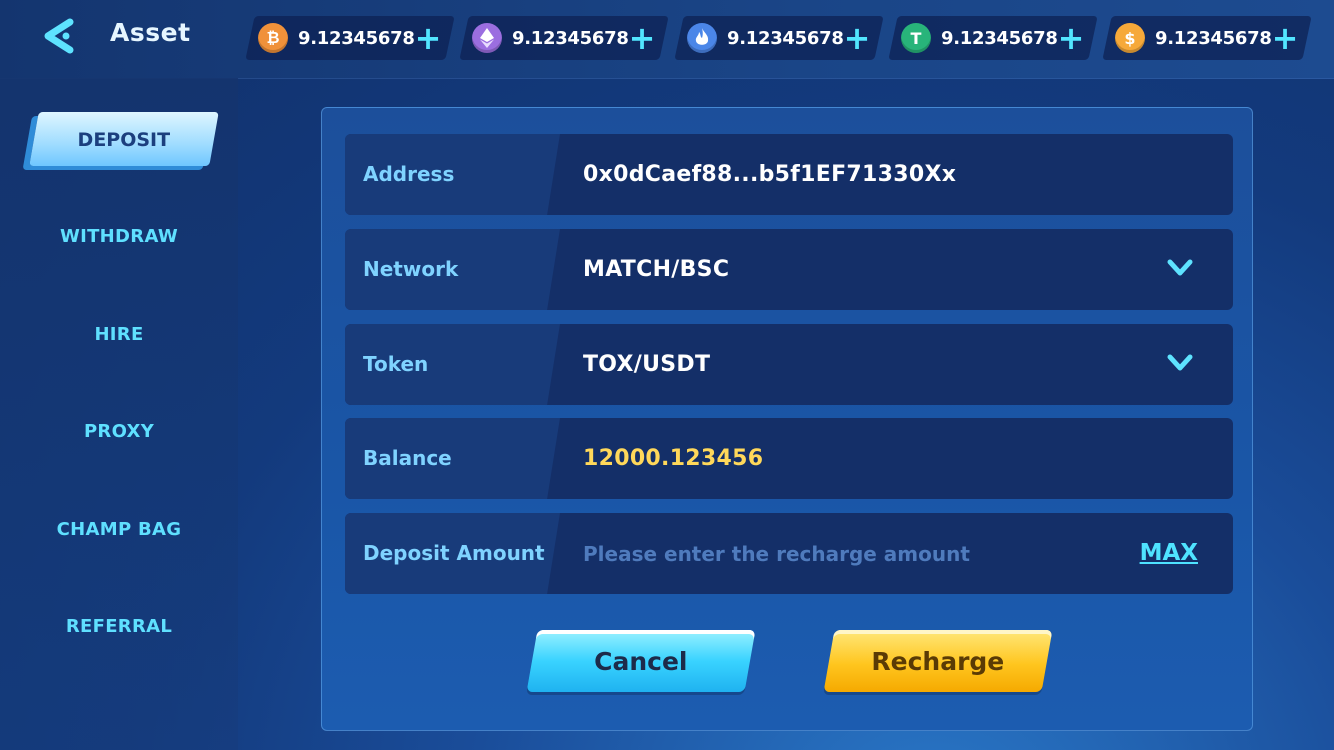  Describe the element at coordinates (409, 174) in the screenshot. I see `address-label: Address` at that location.